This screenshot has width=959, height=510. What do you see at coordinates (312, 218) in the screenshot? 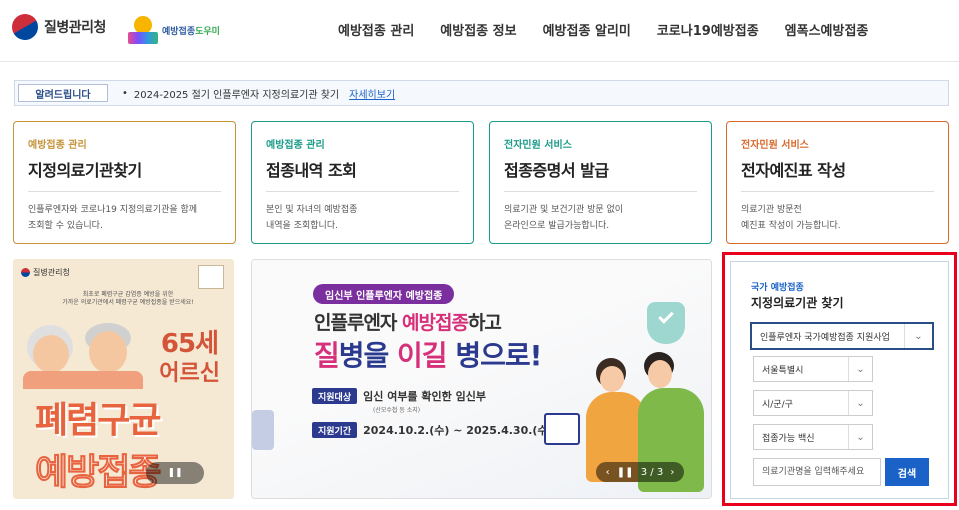
I see `card-description: 본인 및 자녀의 예방접종 내역을 조회합니다.` at bounding box center [312, 218].